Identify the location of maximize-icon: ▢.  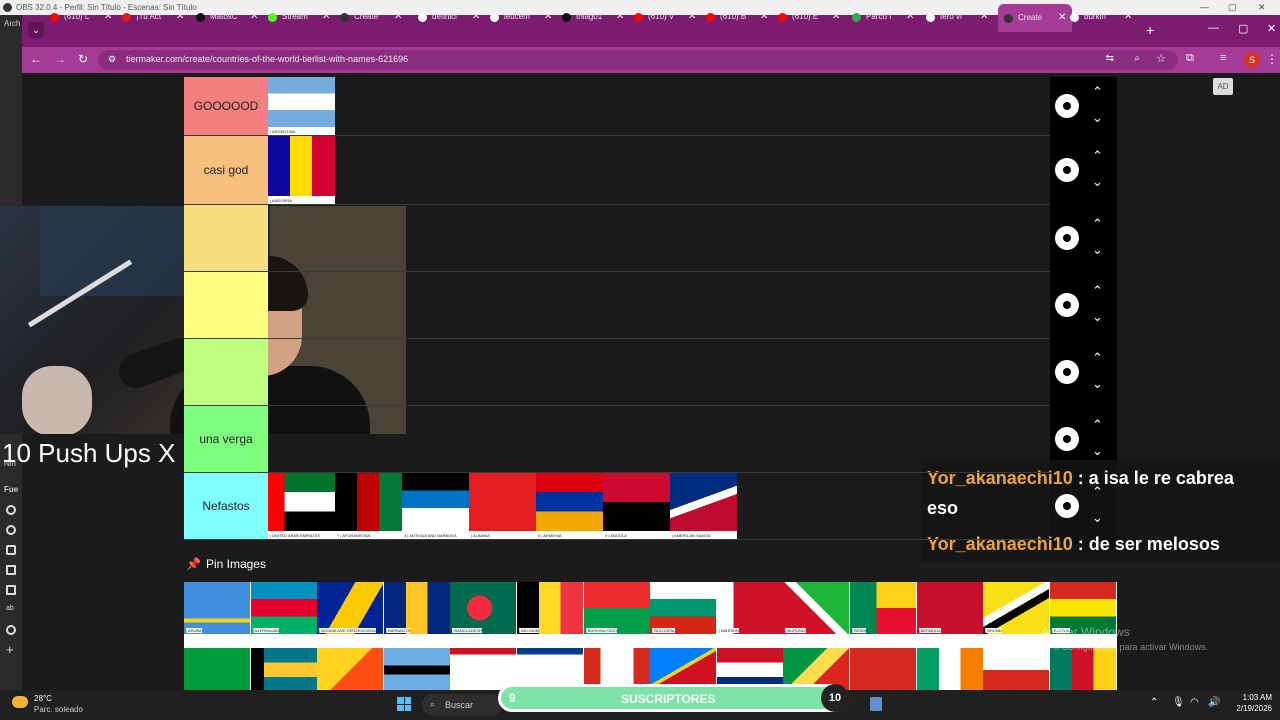
(1232, 7).